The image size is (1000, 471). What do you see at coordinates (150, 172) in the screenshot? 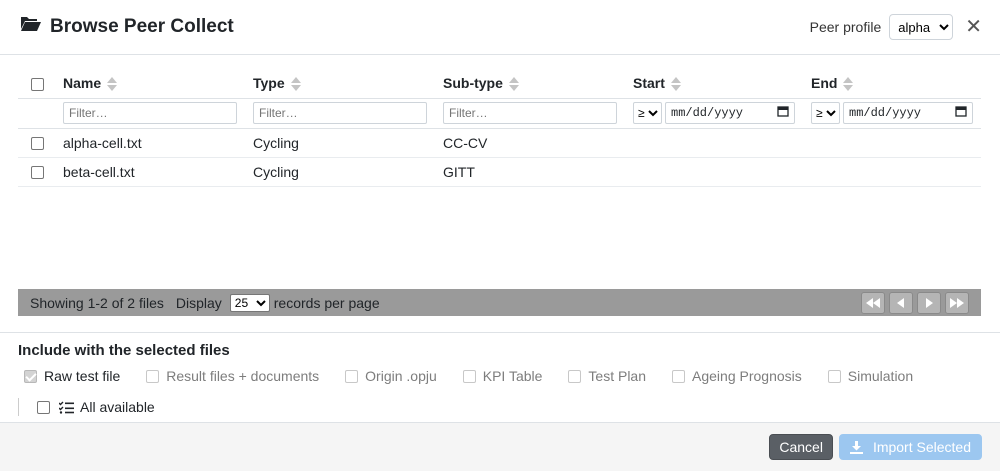
I see `cell-name: beta-cell.txt` at bounding box center [150, 172].